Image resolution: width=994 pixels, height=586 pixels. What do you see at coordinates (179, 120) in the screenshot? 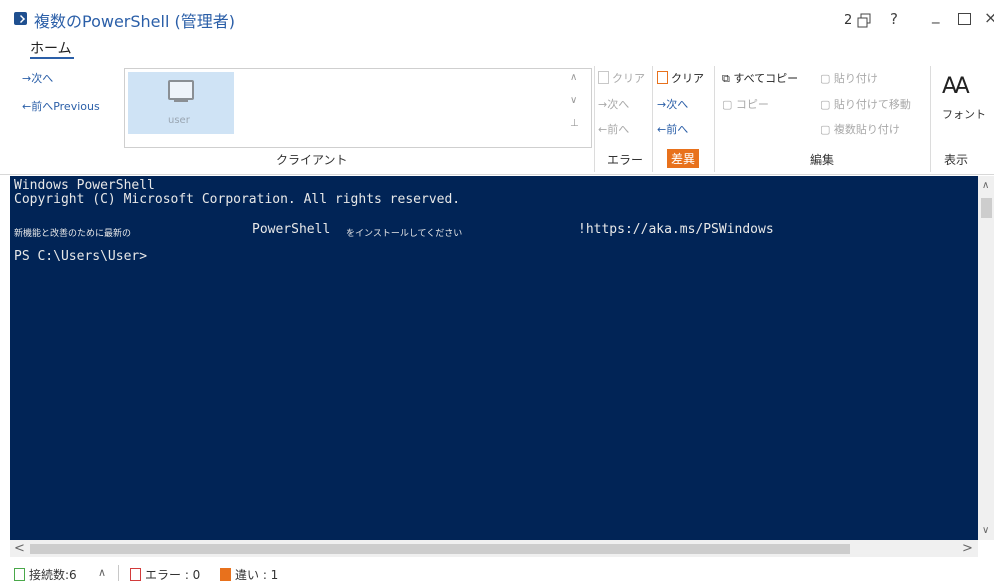
I see `client-tile-label: user` at bounding box center [179, 120].